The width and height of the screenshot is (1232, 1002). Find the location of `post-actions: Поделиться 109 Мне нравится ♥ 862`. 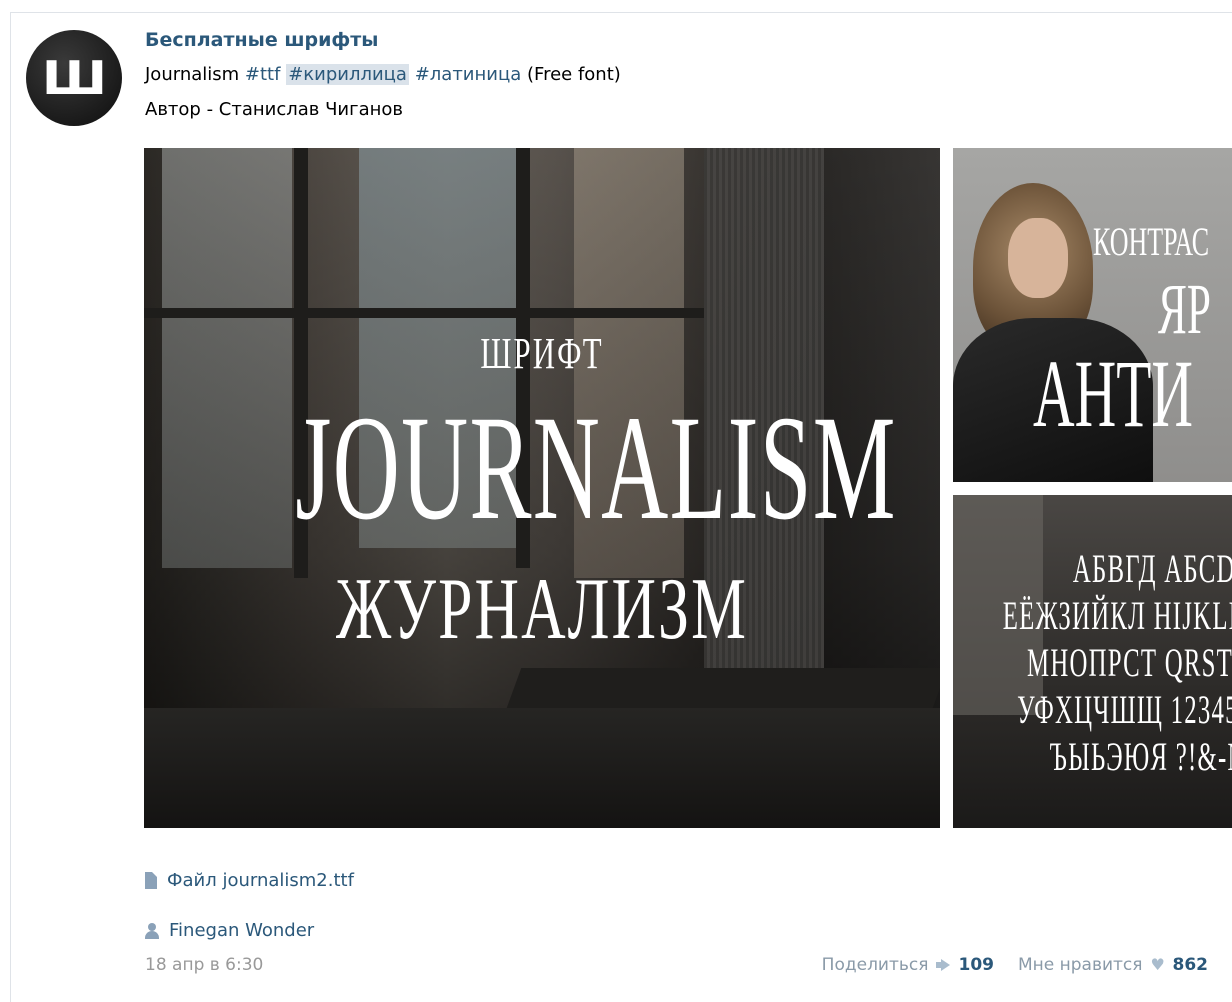

post-actions: Поделиться 109 Мне нравится ♥ 862 is located at coordinates (1015, 965).